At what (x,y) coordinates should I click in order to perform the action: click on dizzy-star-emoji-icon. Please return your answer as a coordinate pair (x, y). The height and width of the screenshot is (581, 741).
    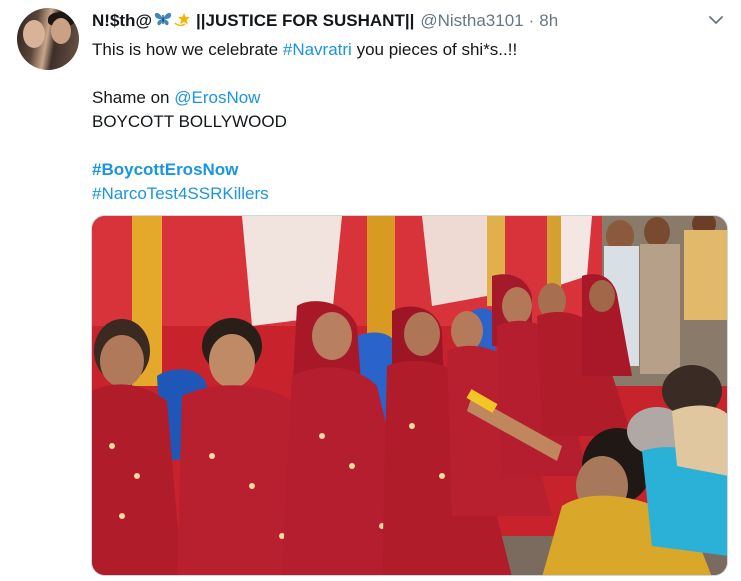
    Looking at the image, I should click on (183, 21).